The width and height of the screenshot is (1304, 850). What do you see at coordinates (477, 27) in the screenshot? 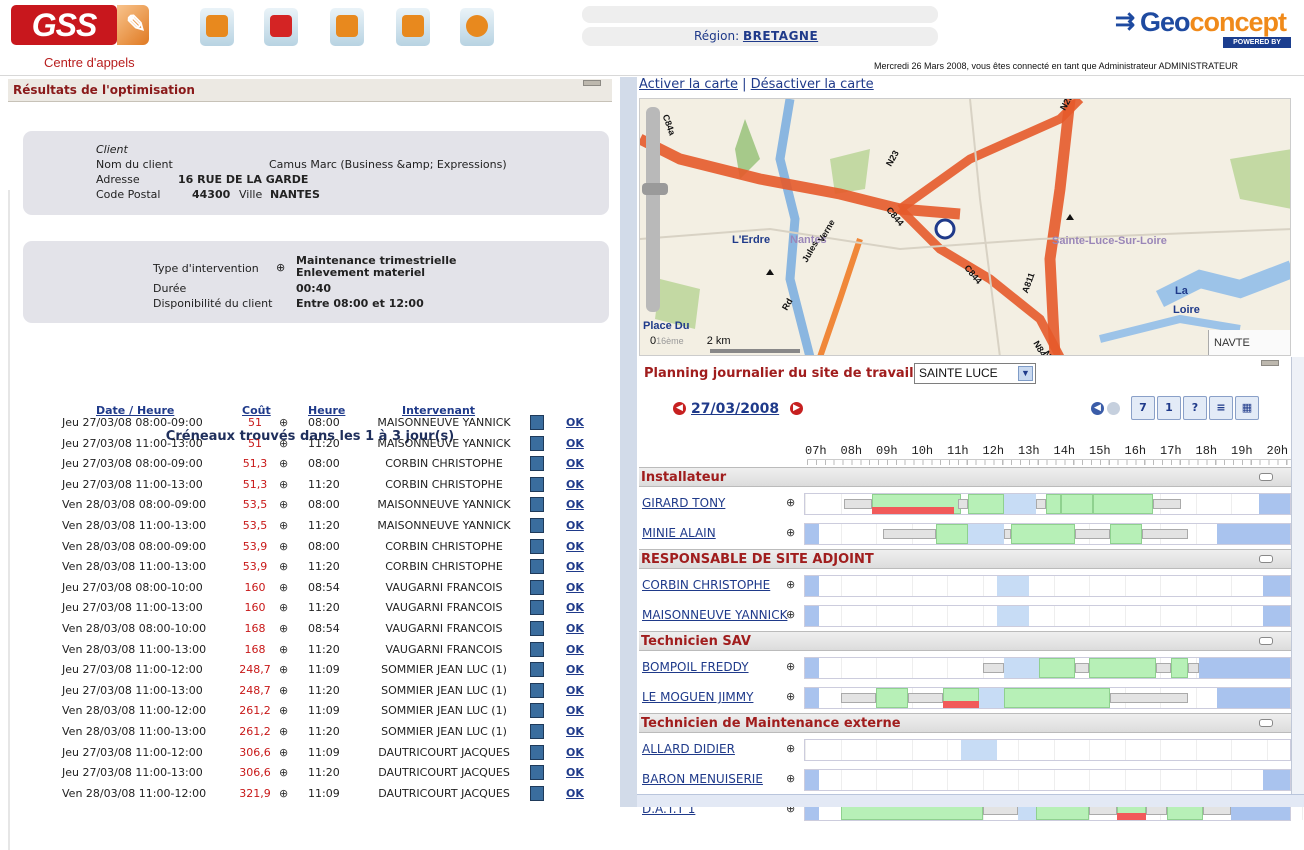
I see `power-button` at bounding box center [477, 27].